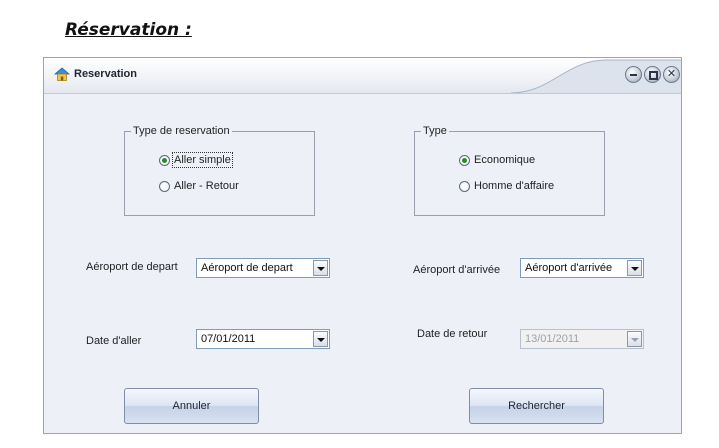 Image resolution: width=719 pixels, height=448 pixels. I want to click on departure-airport-select: Aéroport de depart, so click(263, 268).